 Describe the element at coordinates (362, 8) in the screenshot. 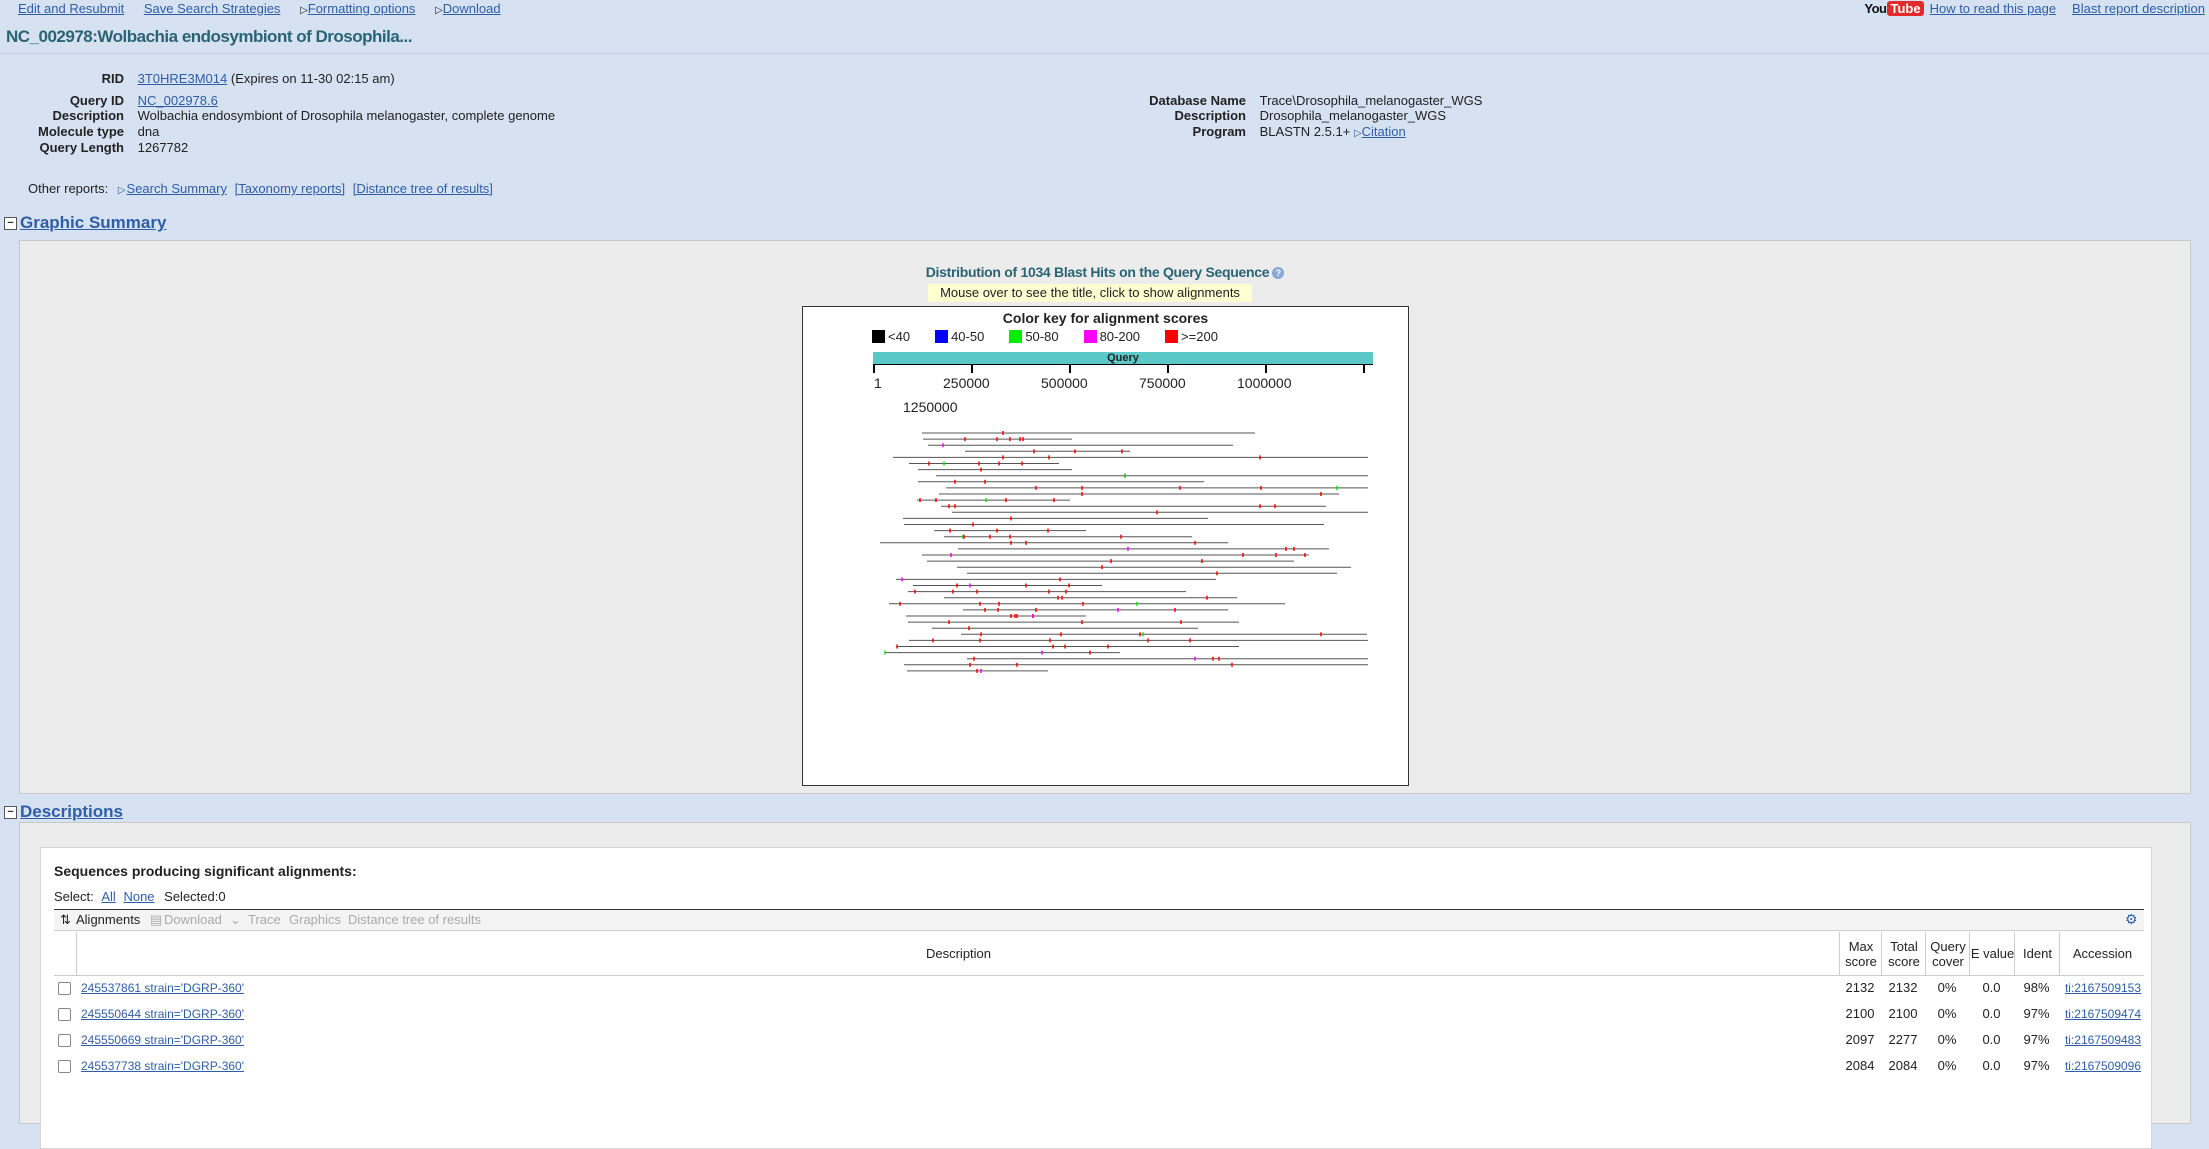

I see `formatting-options-link: Formatting options` at that location.